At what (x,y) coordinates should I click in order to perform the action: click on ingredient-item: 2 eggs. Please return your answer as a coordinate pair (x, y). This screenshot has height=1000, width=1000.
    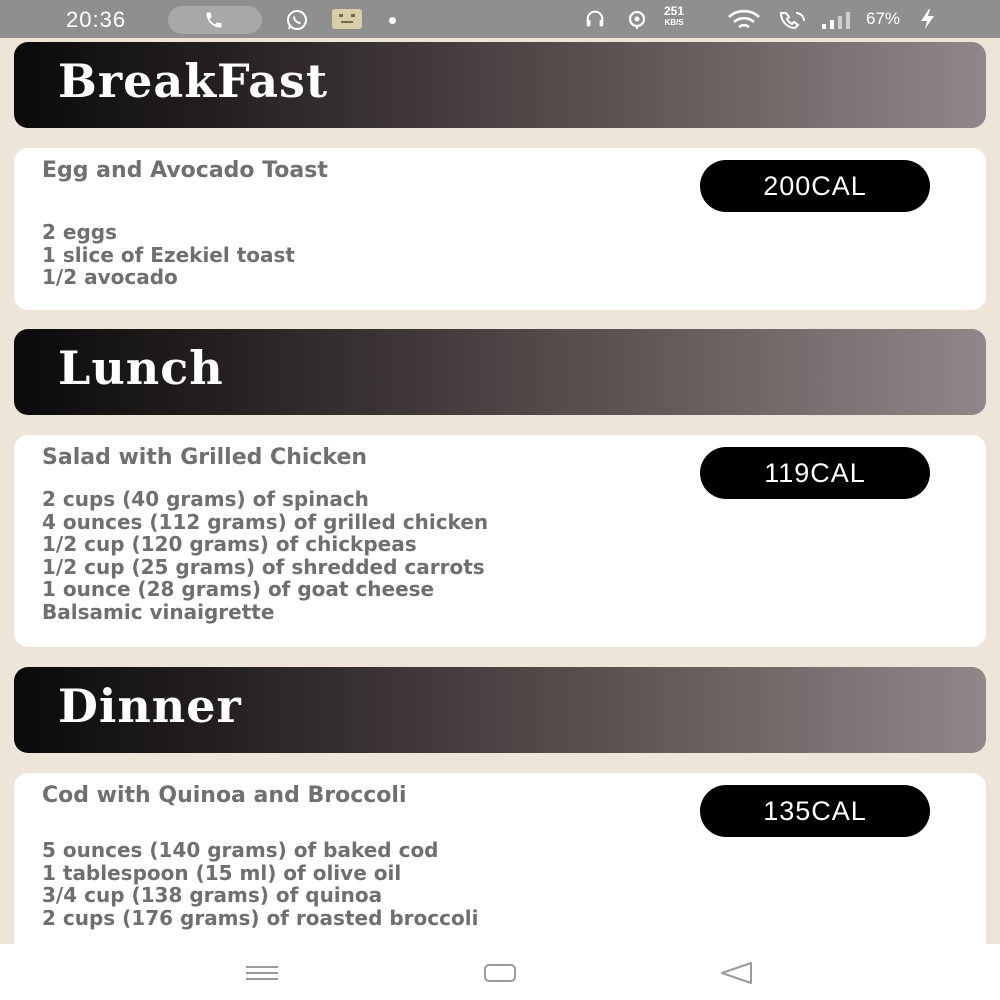
    Looking at the image, I should click on (79, 232).